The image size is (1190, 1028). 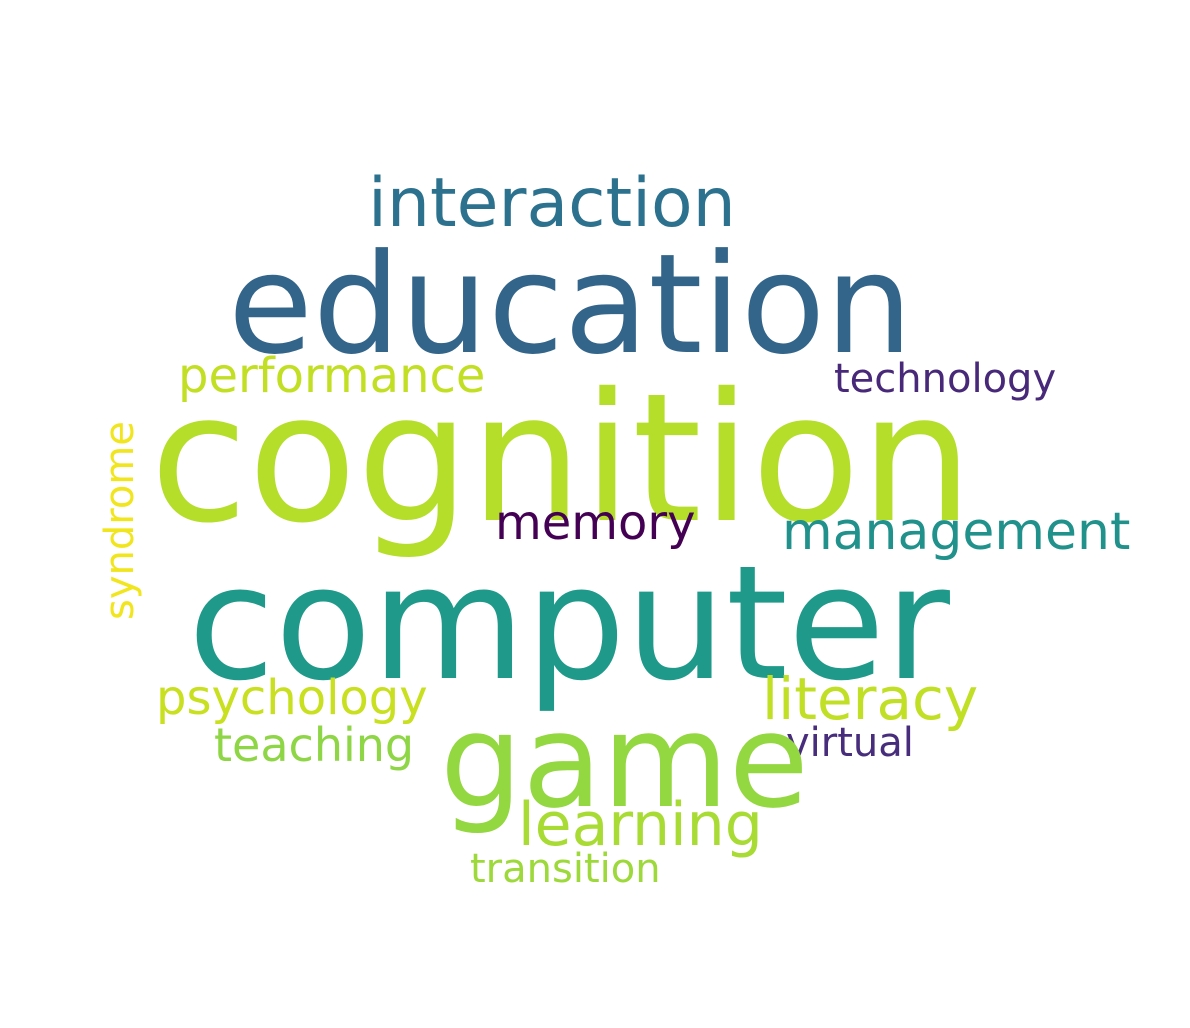 What do you see at coordinates (292, 698) in the screenshot?
I see `word-psychology: psychology` at bounding box center [292, 698].